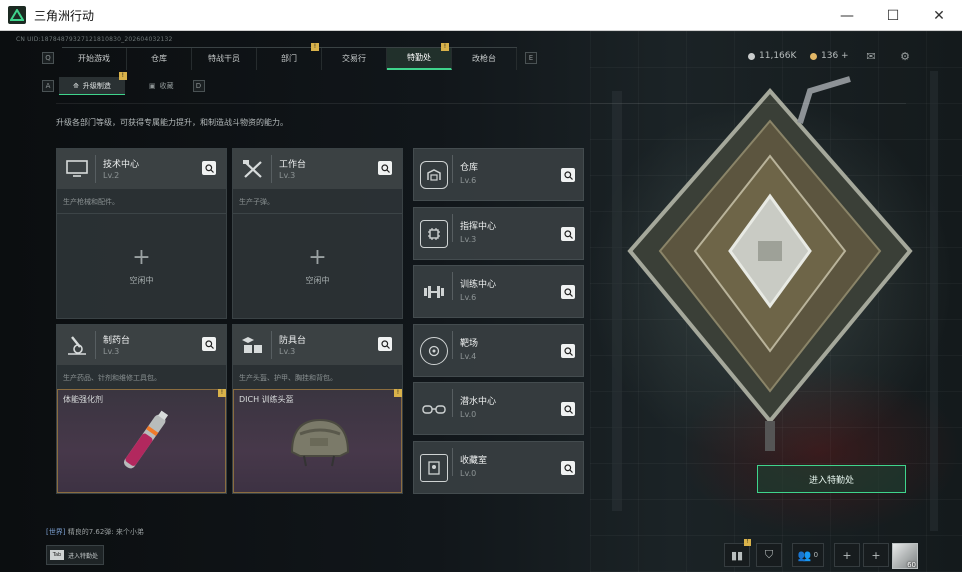 This screenshot has width=962, height=572. Describe the element at coordinates (905, 556) in the screenshot. I see `avatar: 60` at that location.